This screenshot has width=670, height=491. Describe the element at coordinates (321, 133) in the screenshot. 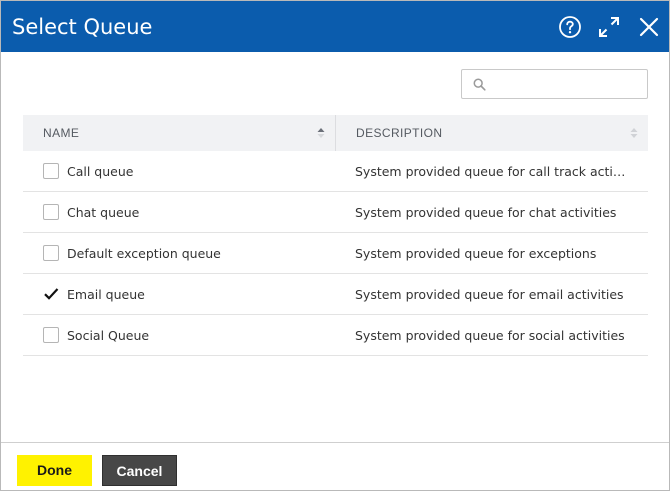

I see `sort-ascending-icon` at that location.